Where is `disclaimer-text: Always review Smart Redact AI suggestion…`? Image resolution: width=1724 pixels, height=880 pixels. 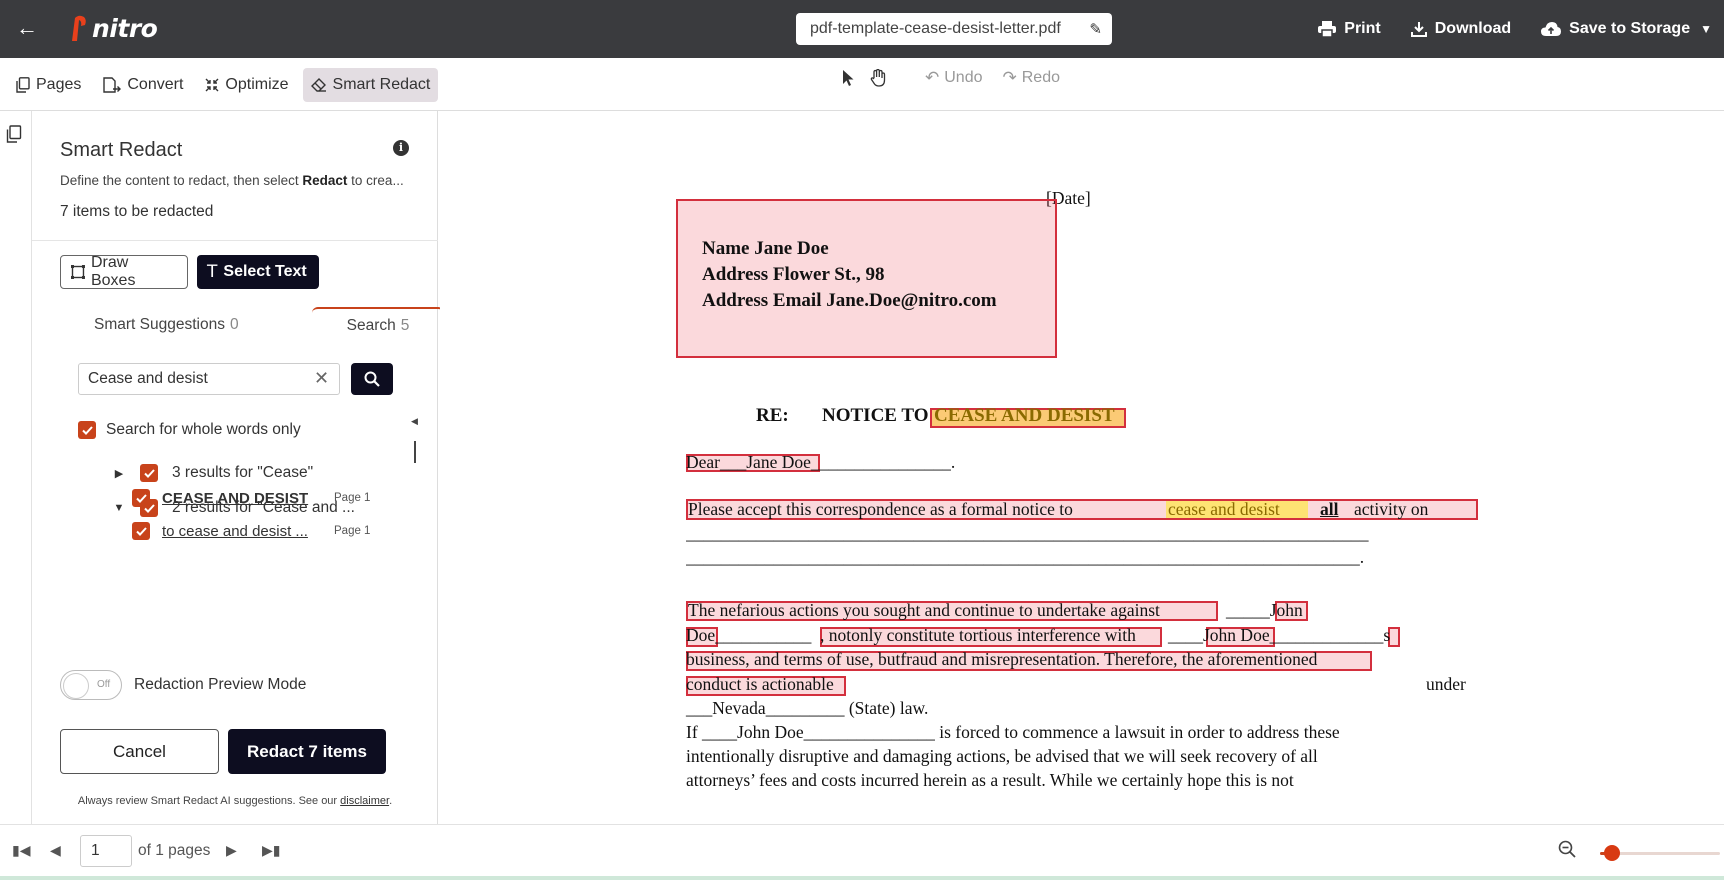
disclaimer-text: Always review Smart Redact AI suggestion… is located at coordinates (235, 801).